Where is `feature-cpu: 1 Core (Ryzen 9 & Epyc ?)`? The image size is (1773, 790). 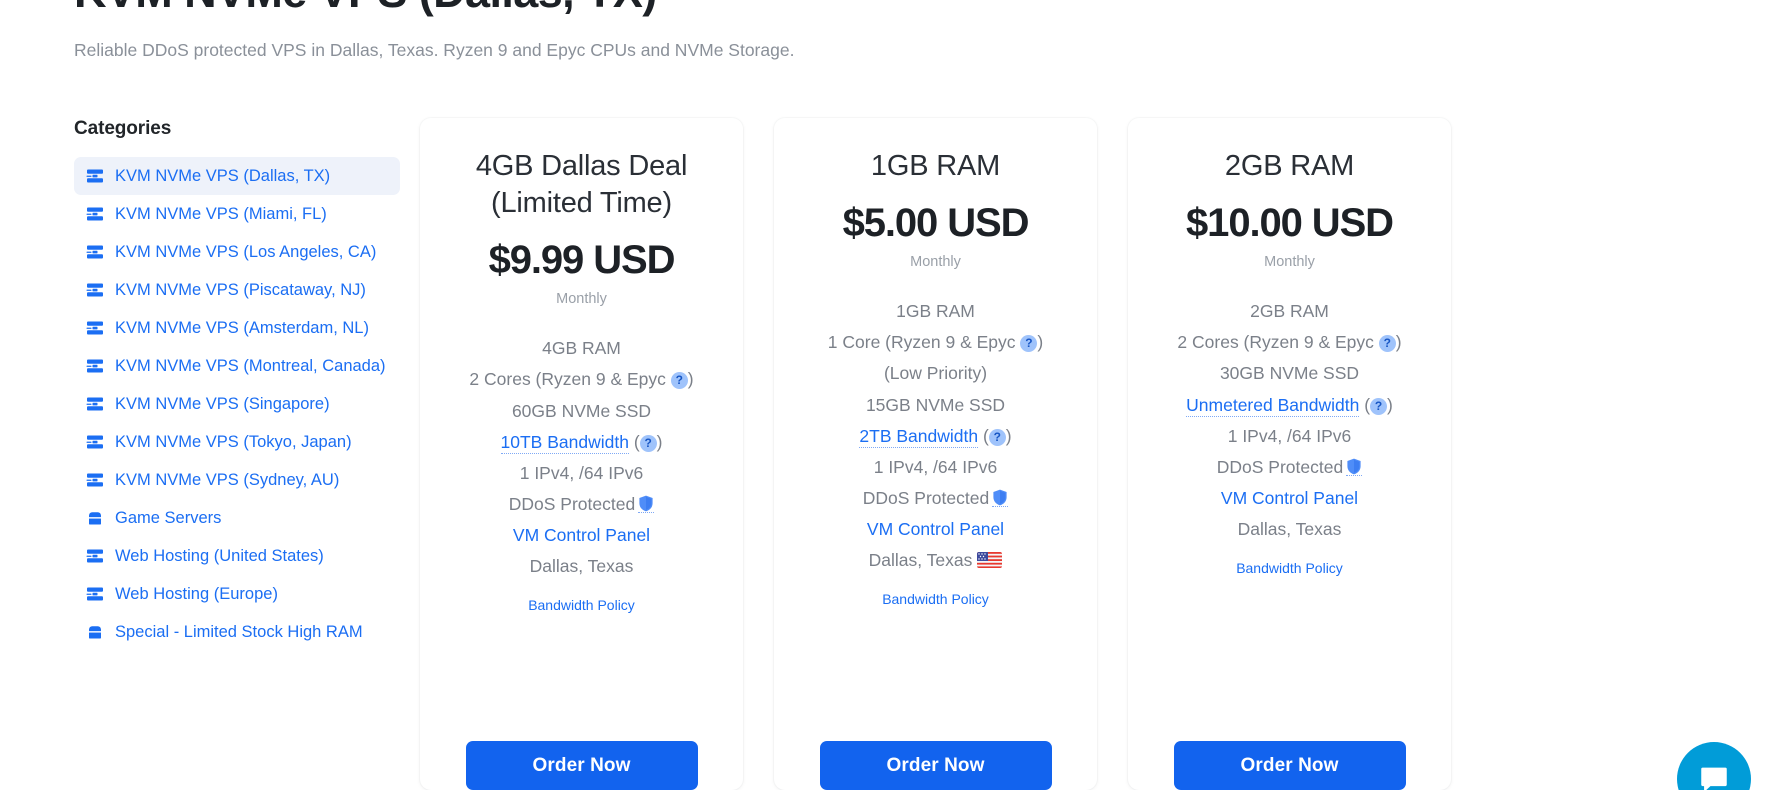 feature-cpu: 1 Core (Ryzen 9 & Epyc ?) is located at coordinates (935, 342).